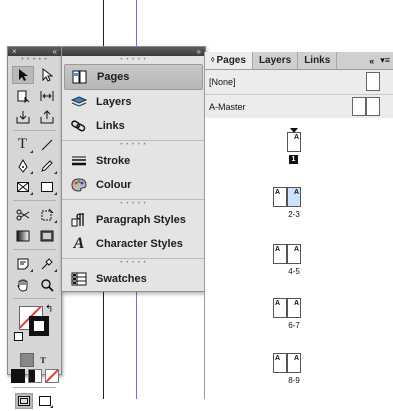 This screenshot has width=393, height=411. Describe the element at coordinates (113, 161) in the screenshot. I see `dock-item-label: Stroke` at that location.